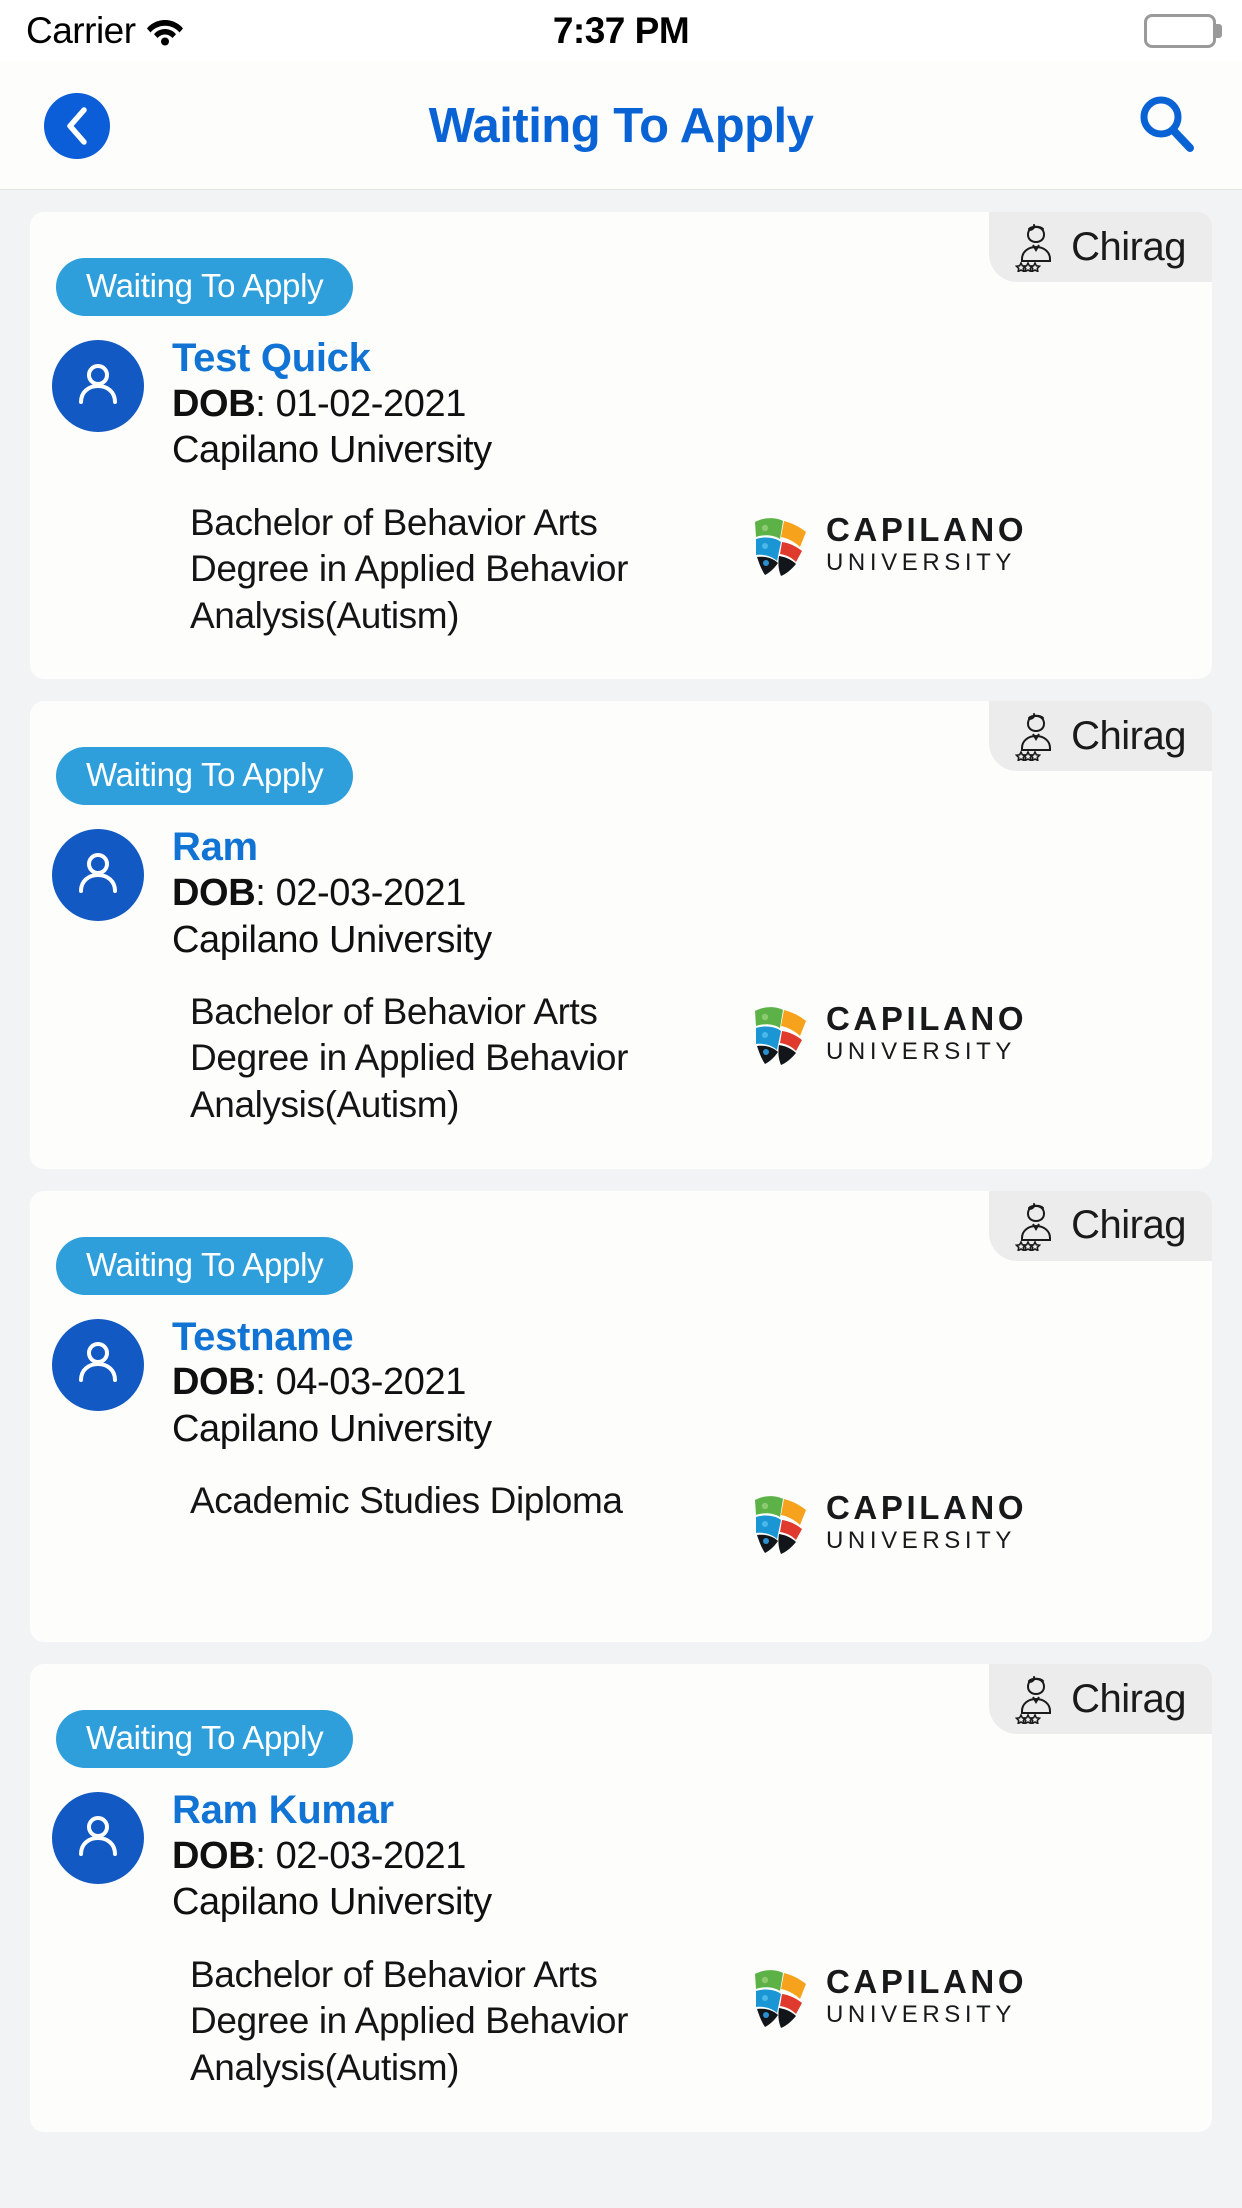  Describe the element at coordinates (332, 1337) in the screenshot. I see `applicant-name: Testname` at that location.